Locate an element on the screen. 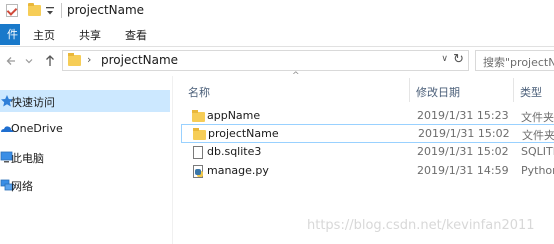 The height and width of the screenshot is (244, 554). new-folder-icon is located at coordinates (34, 9).